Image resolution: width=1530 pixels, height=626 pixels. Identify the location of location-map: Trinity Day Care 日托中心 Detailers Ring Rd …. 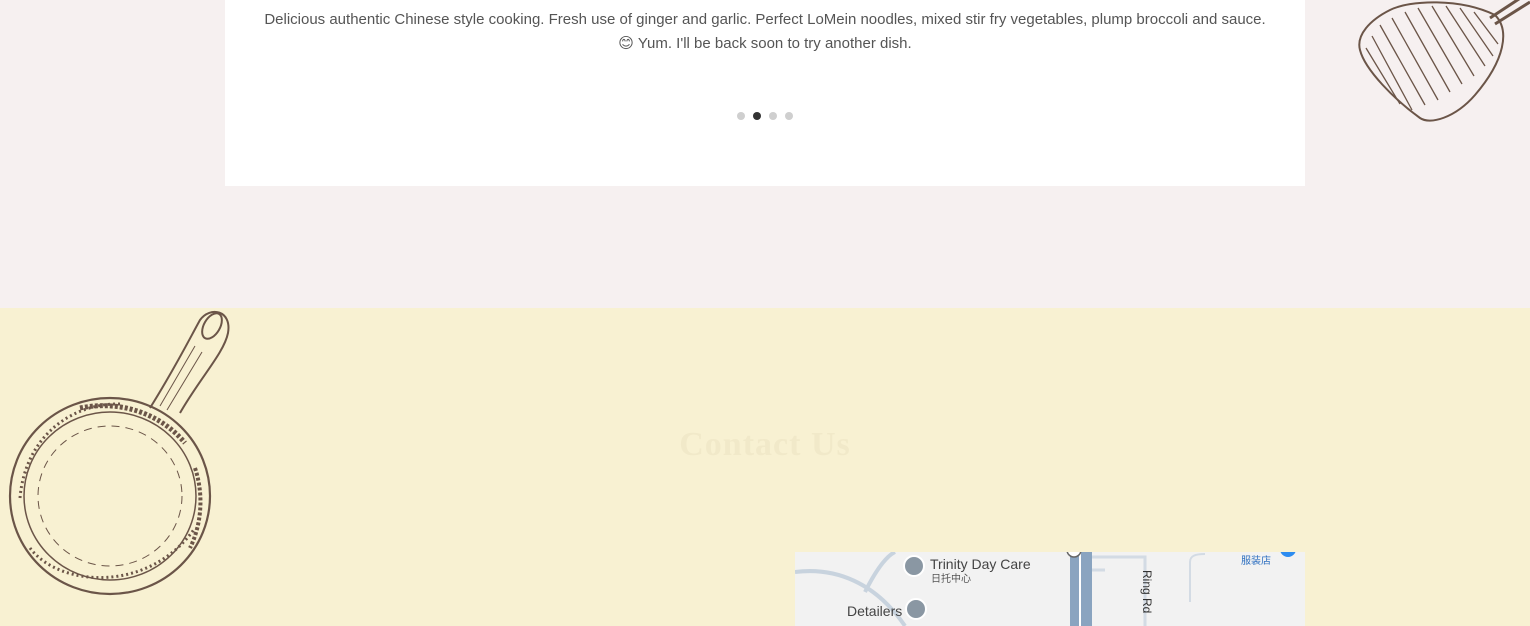
(1050, 589).